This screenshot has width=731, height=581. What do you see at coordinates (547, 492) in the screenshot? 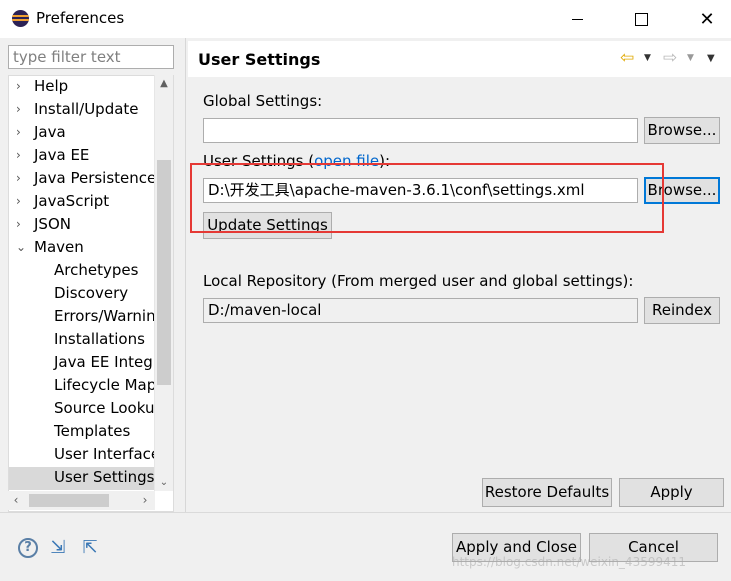
I see `restore-defaults-button: Restore Defaults` at bounding box center [547, 492].